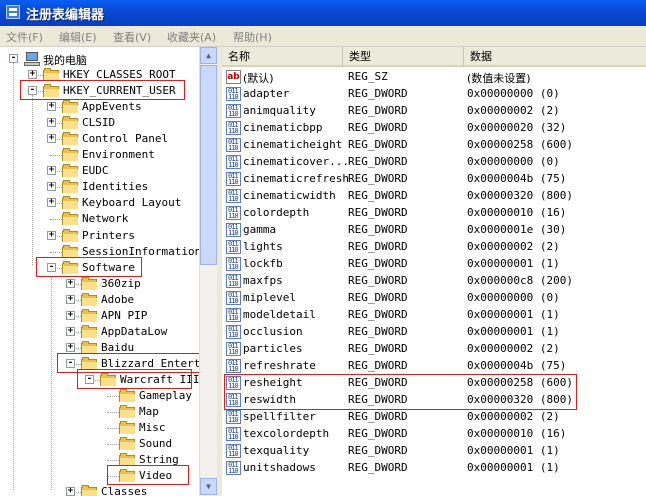 The height and width of the screenshot is (496, 646). I want to click on value-row: ab (默认) REG_SZ (数值未设置), so click(434, 77).